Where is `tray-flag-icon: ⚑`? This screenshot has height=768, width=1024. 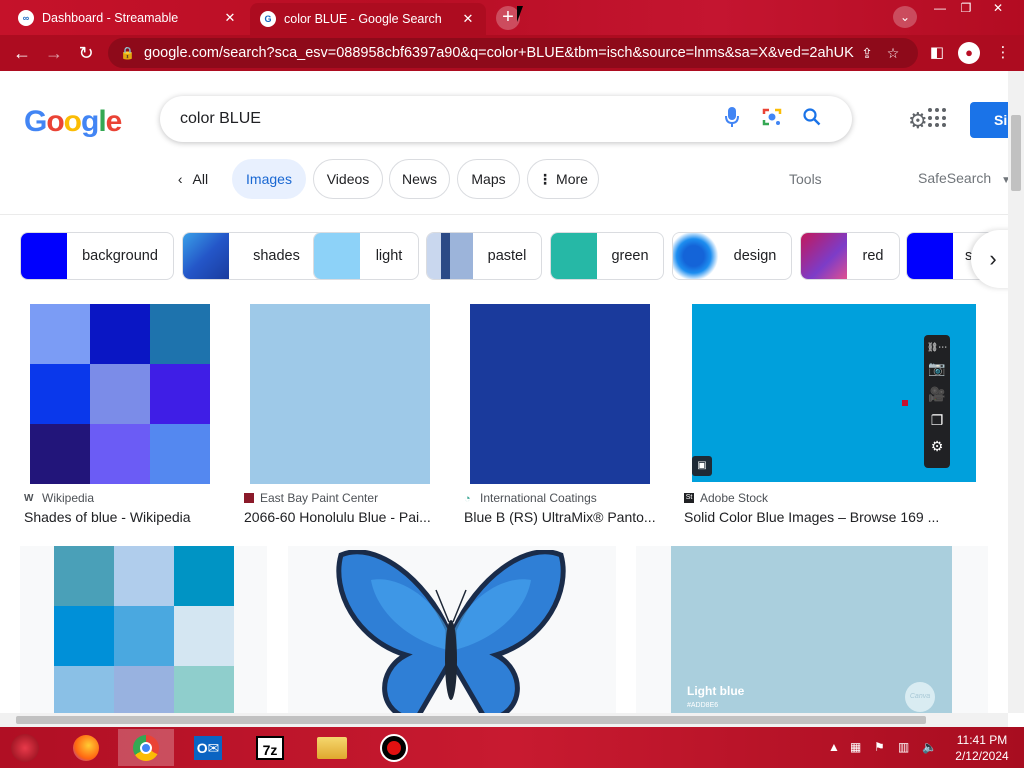
tray-flag-icon: ⚑ is located at coordinates (879, 747).